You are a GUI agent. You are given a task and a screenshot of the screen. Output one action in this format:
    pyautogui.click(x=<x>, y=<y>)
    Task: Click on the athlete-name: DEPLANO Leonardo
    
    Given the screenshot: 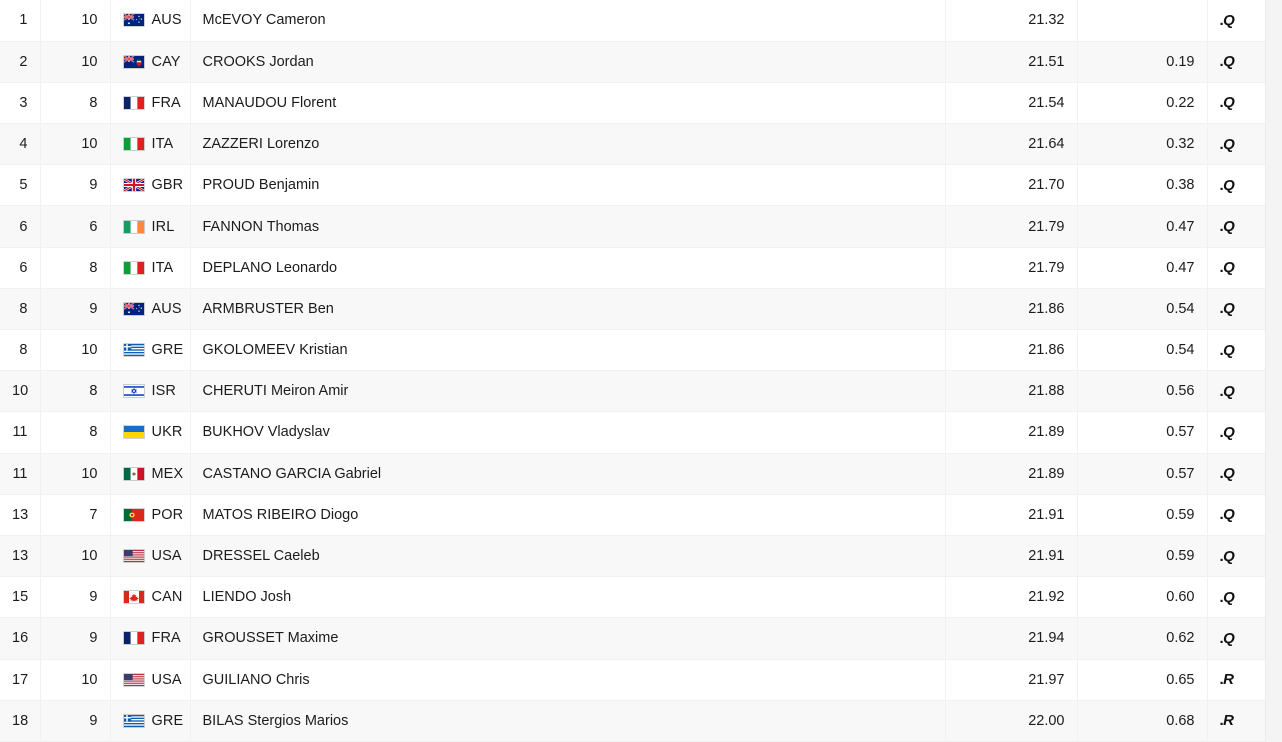 What is the action you would take?
    pyautogui.click(x=270, y=267)
    